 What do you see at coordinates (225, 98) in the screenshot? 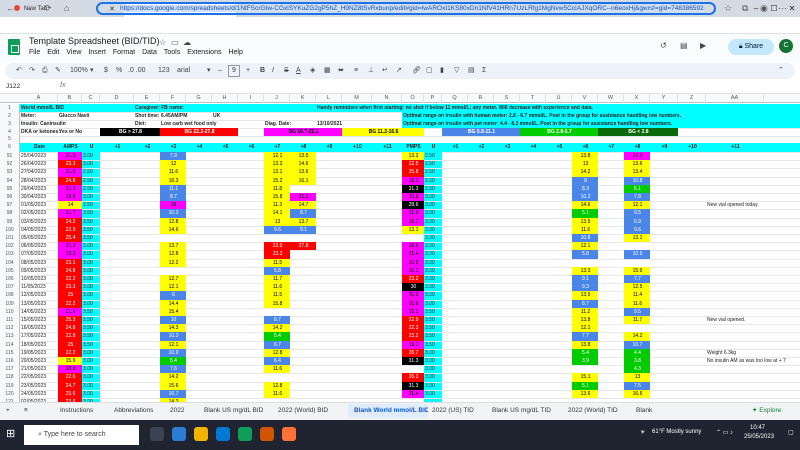
I see `column-header: H` at bounding box center [225, 98].